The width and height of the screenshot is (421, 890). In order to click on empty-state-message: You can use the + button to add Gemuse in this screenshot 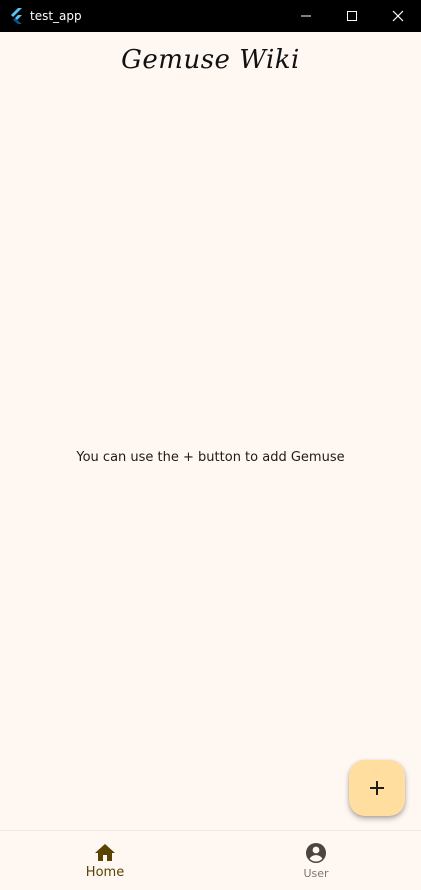, I will do `click(210, 457)`.